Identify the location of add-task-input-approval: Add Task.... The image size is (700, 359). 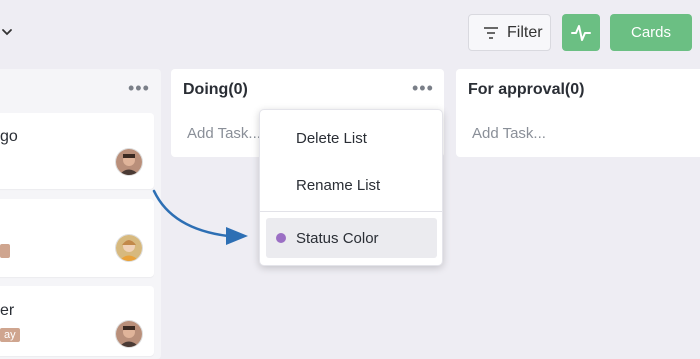
(509, 133).